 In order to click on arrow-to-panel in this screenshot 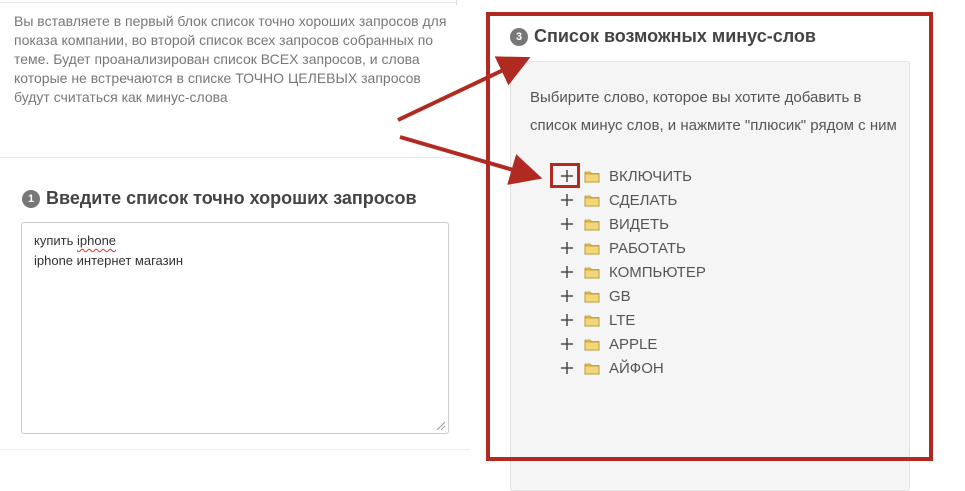, I will do `click(464, 89)`.